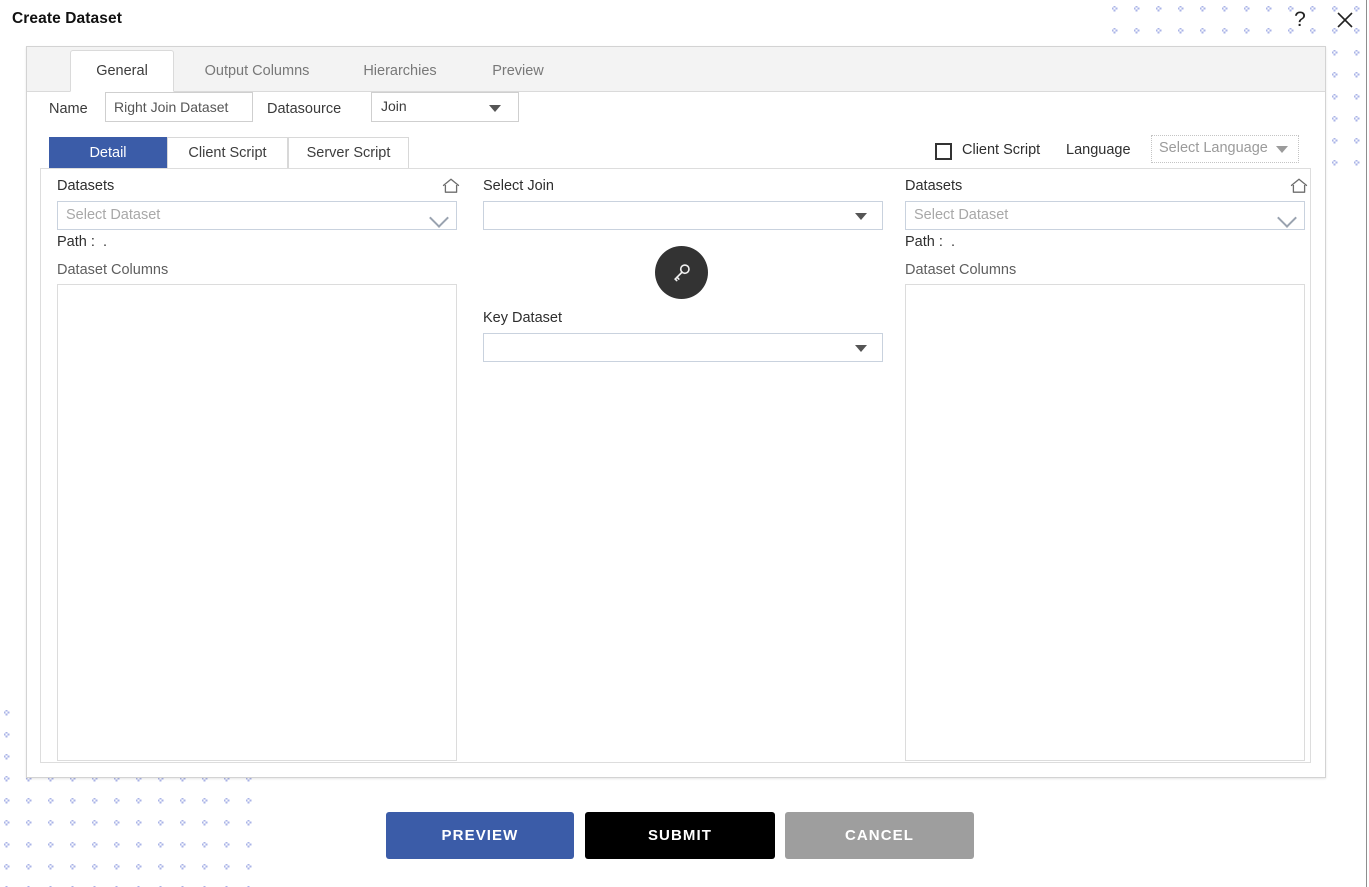 The image size is (1369, 887). I want to click on page-right-border, so click(1366, 443).